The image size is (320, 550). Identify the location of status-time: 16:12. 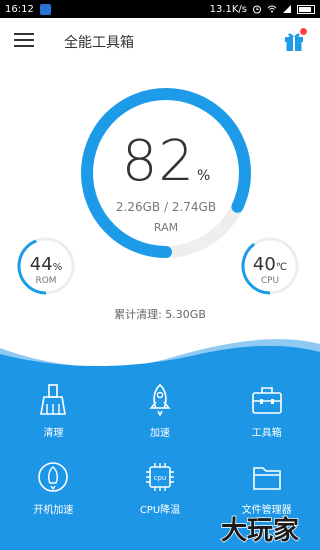
(19, 9).